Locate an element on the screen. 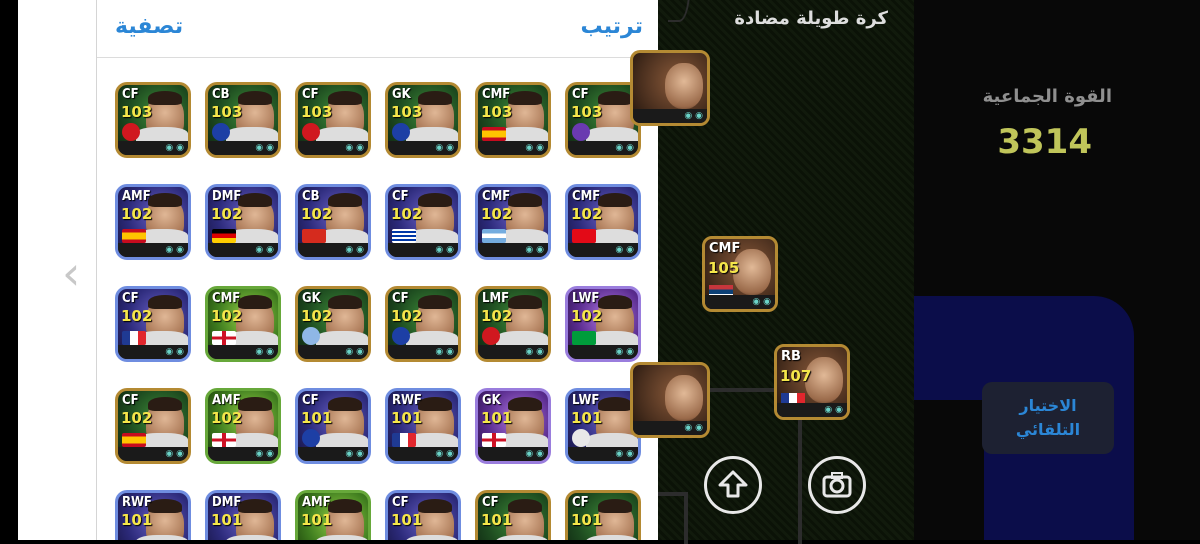  auto-select-button: الاختيار التلقائي is located at coordinates (1048, 418).